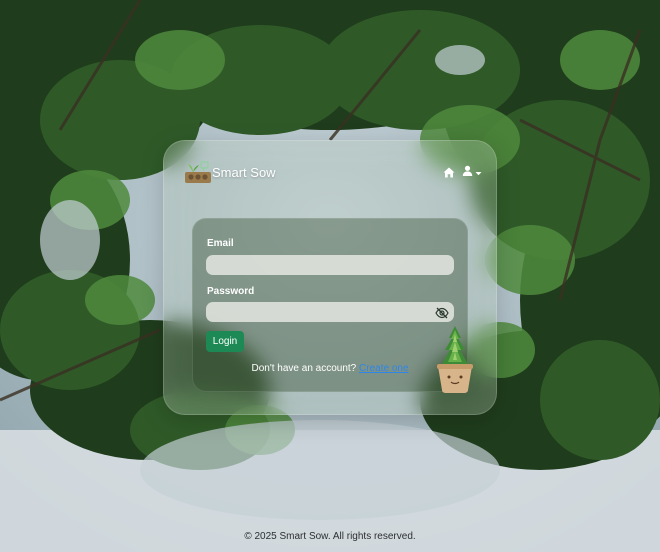 Image resolution: width=660 pixels, height=552 pixels. What do you see at coordinates (449, 172) in the screenshot?
I see `home-icon` at bounding box center [449, 172].